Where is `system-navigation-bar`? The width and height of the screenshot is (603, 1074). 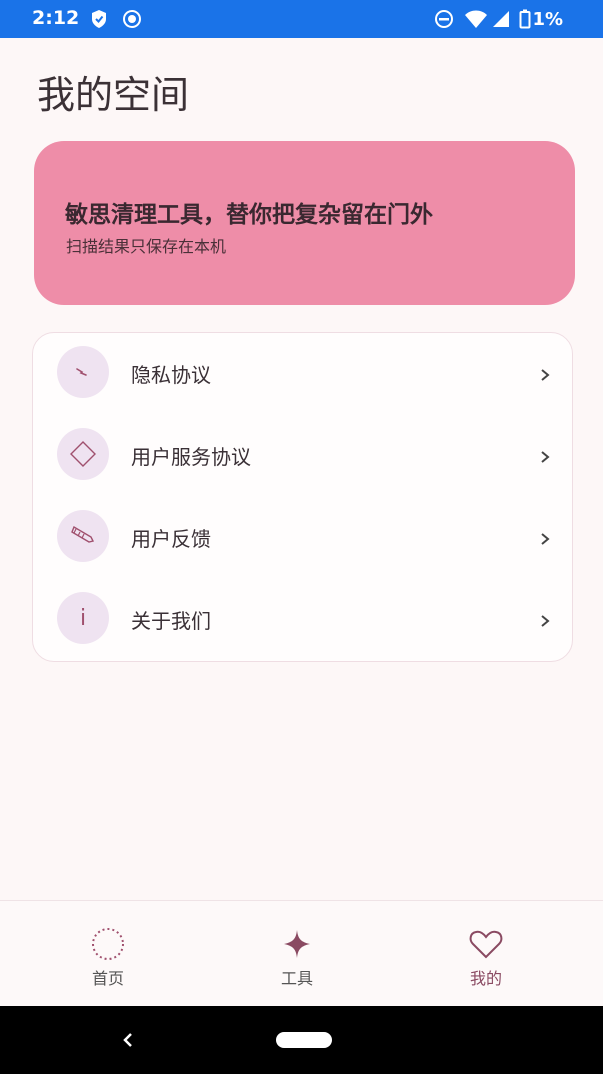 system-navigation-bar is located at coordinates (301, 1040).